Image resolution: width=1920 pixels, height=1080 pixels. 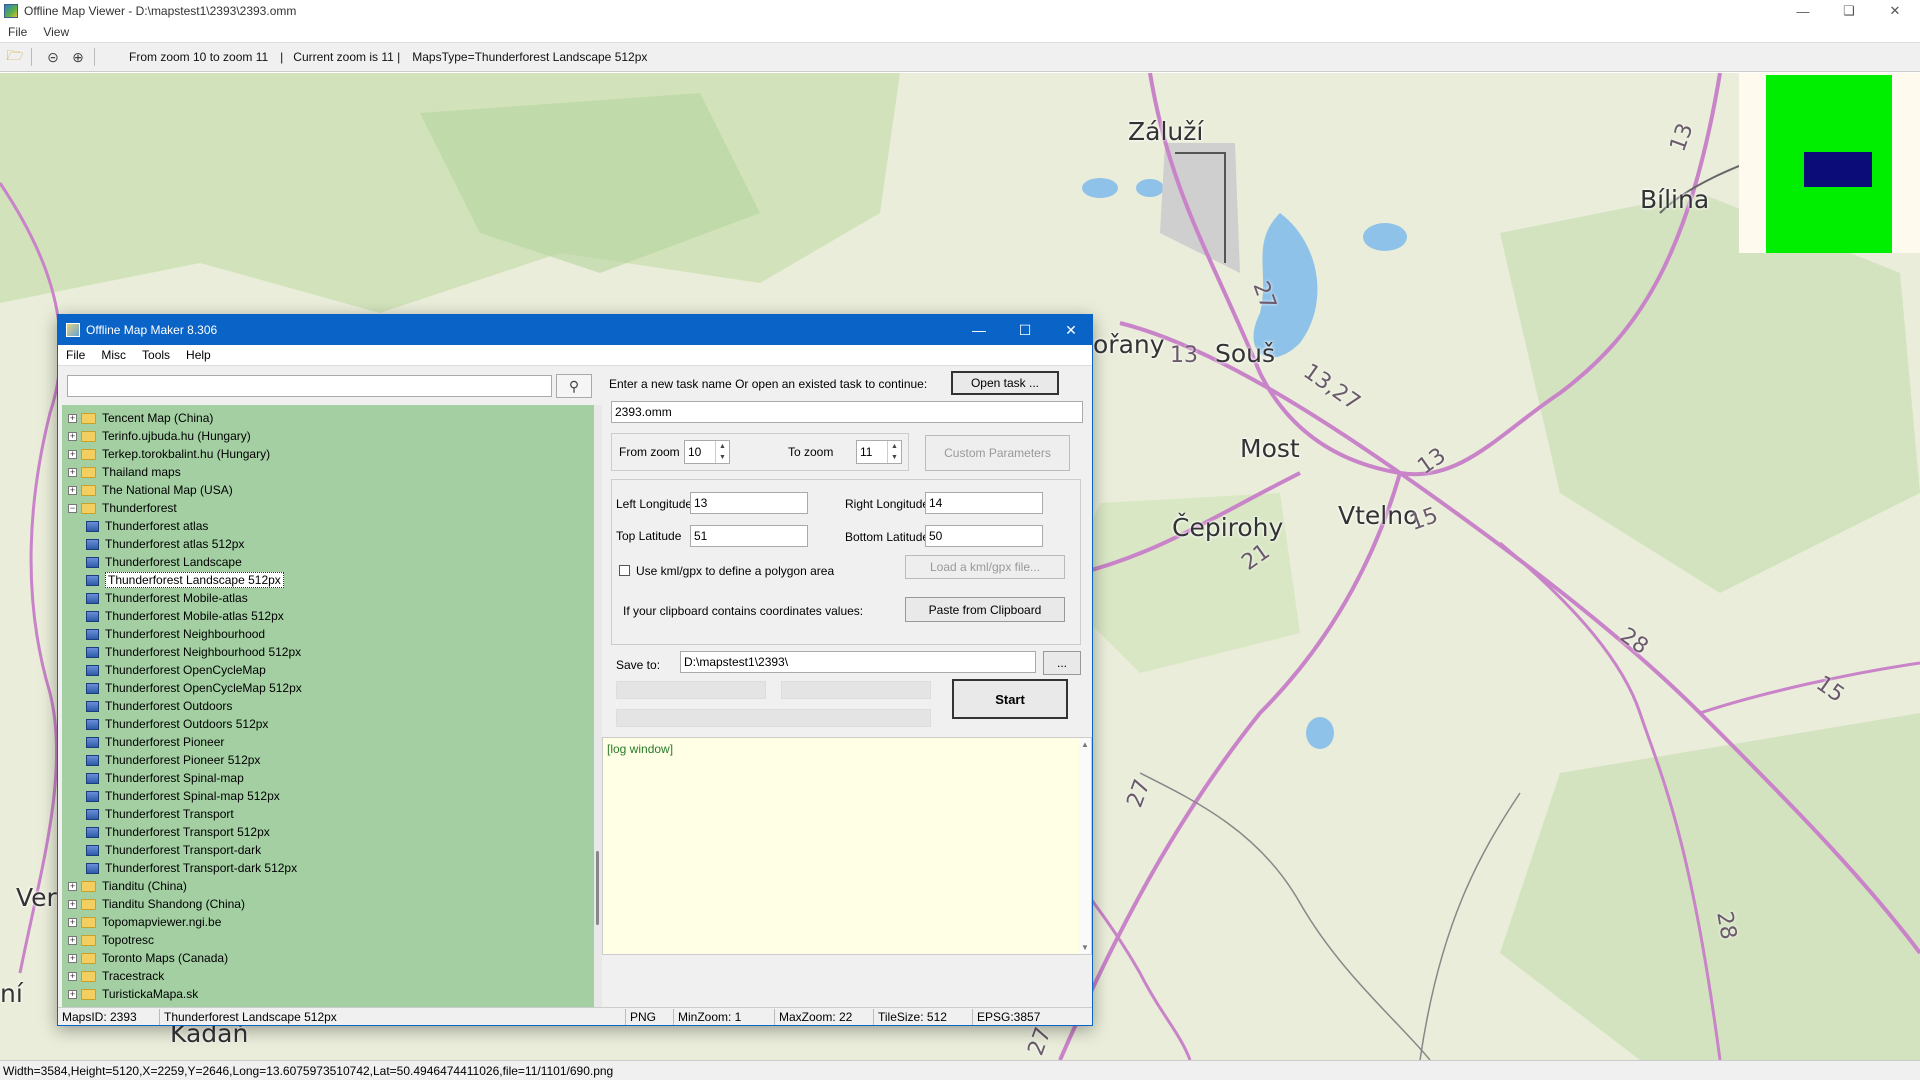 I want to click on tree-map-item: Thunderforest Landscape, so click(x=164, y=562).